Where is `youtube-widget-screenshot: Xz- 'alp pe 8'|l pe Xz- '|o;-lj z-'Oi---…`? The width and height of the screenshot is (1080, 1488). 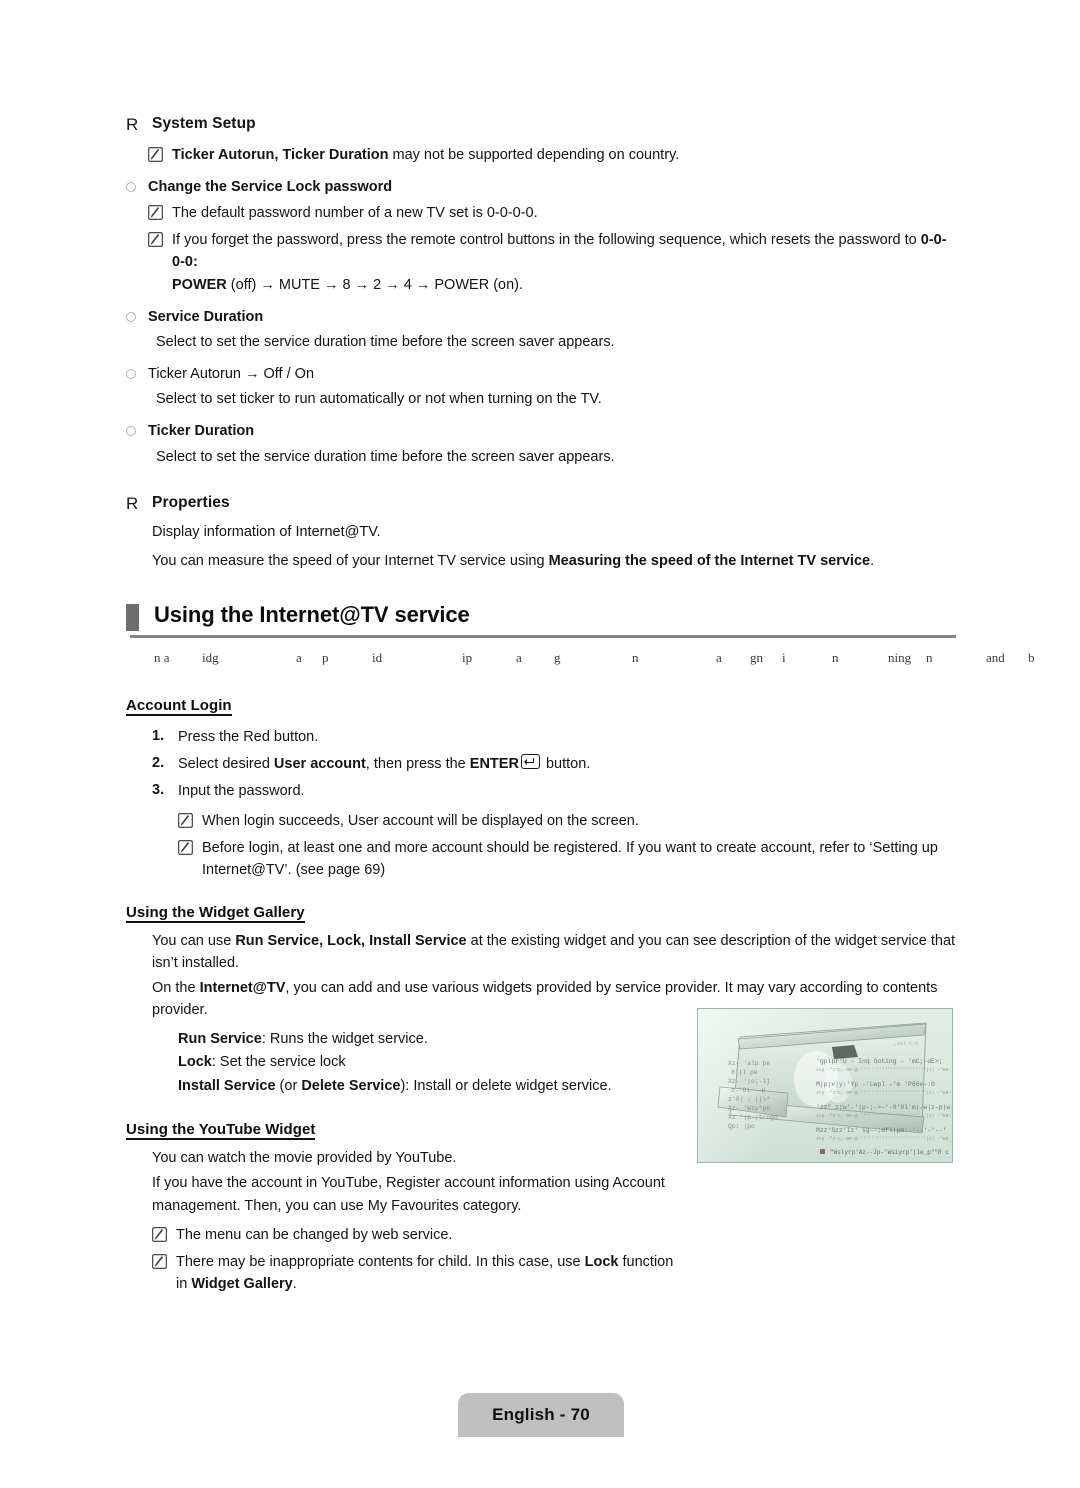
youtube-widget-screenshot: Xz- 'alp pe 8'|l pe Xz- '|o;-lj z-'Oi---… is located at coordinates (825, 1085).